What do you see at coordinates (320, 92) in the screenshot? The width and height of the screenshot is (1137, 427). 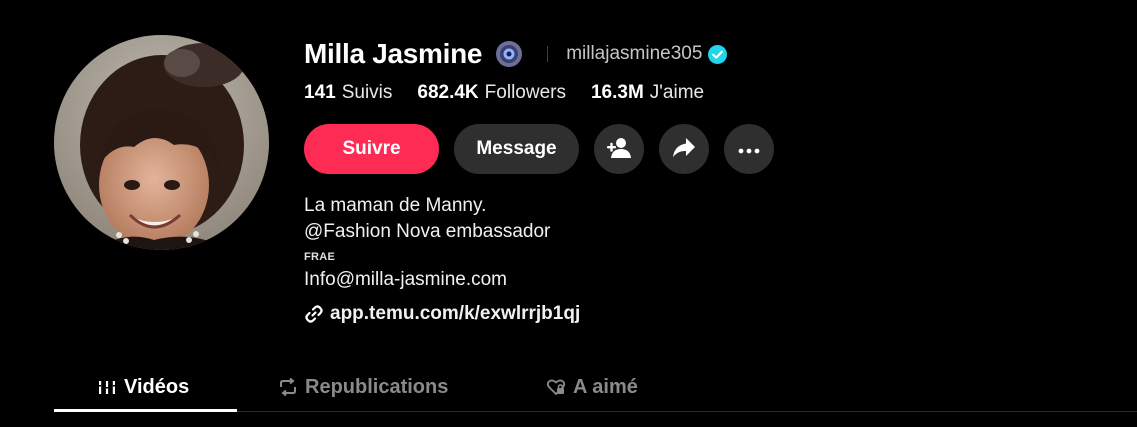 I see `stat-value: 141` at bounding box center [320, 92].